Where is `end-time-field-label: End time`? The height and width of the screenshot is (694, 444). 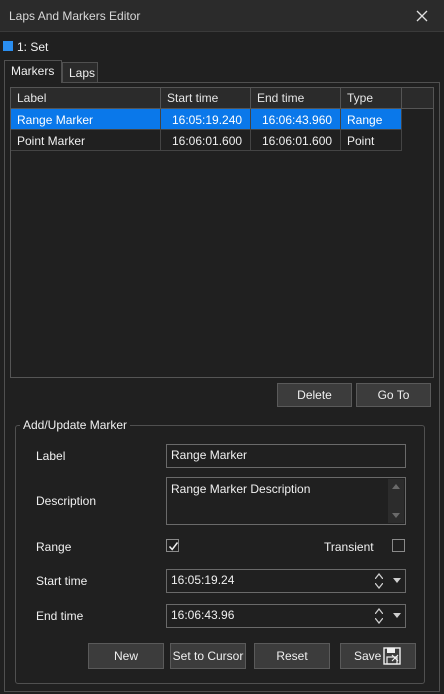 end-time-field-label: End time is located at coordinates (60, 616).